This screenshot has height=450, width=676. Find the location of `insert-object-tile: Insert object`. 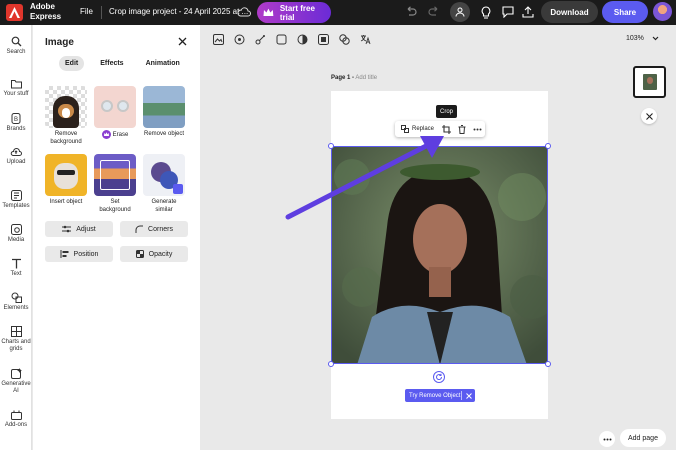

insert-object-tile: Insert object is located at coordinates (66, 180).